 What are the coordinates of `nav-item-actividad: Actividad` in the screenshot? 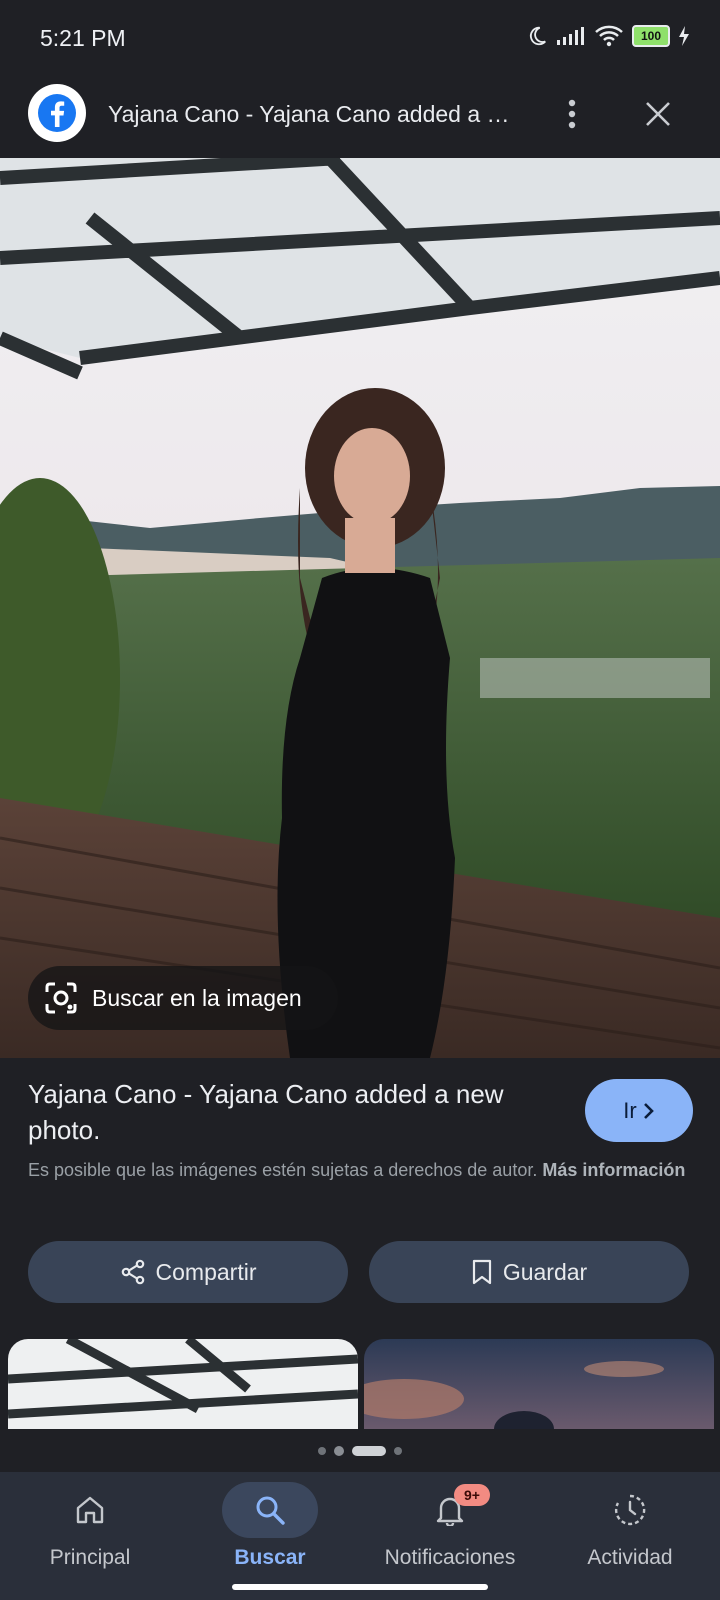 It's located at (630, 1536).